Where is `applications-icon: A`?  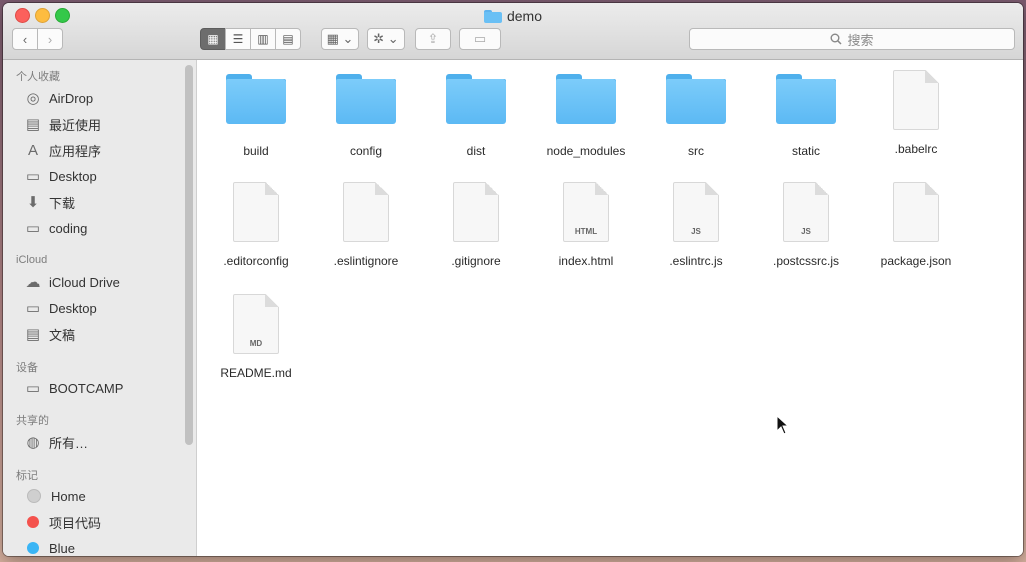 applications-icon: A is located at coordinates (32, 150).